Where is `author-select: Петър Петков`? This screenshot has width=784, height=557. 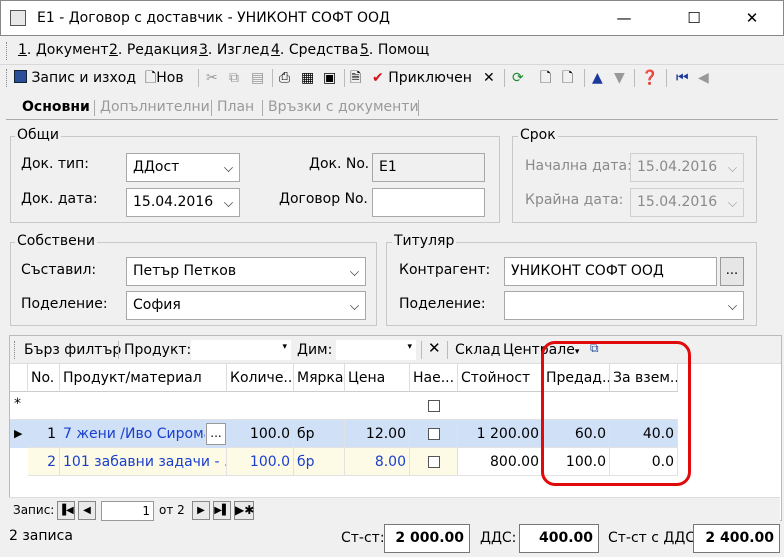 author-select: Петър Петков is located at coordinates (246, 271).